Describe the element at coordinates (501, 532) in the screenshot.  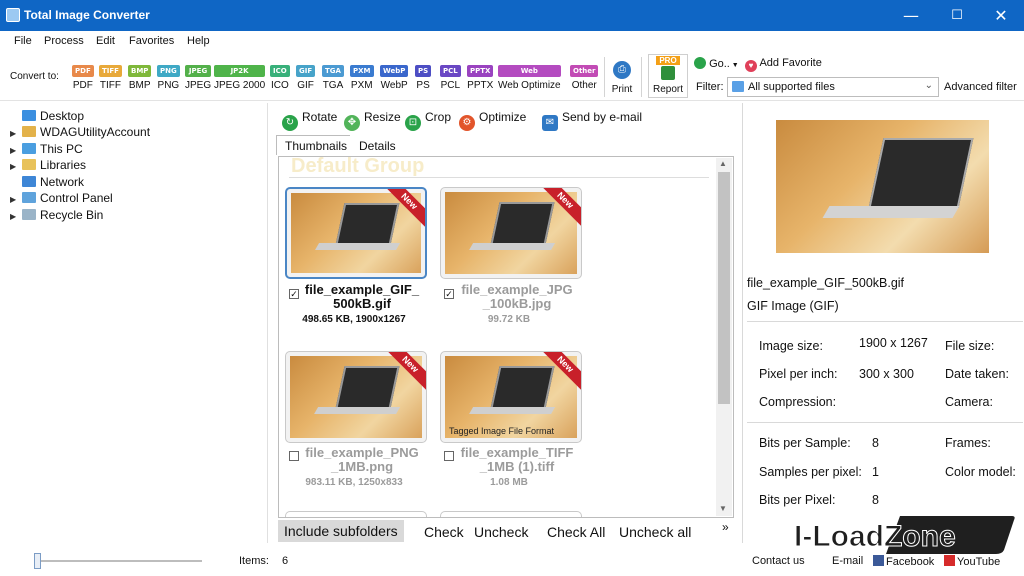
I see `uncheck-button: Uncheck` at that location.